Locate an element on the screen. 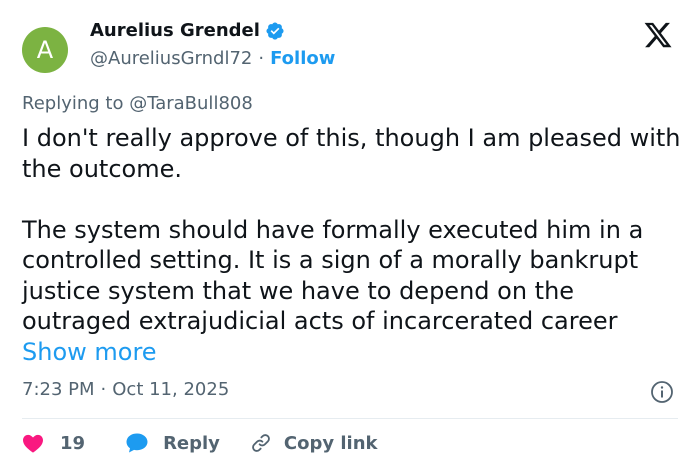 Image resolution: width=700 pixels, height=471 pixels. avatar-letter: A is located at coordinates (45, 50).